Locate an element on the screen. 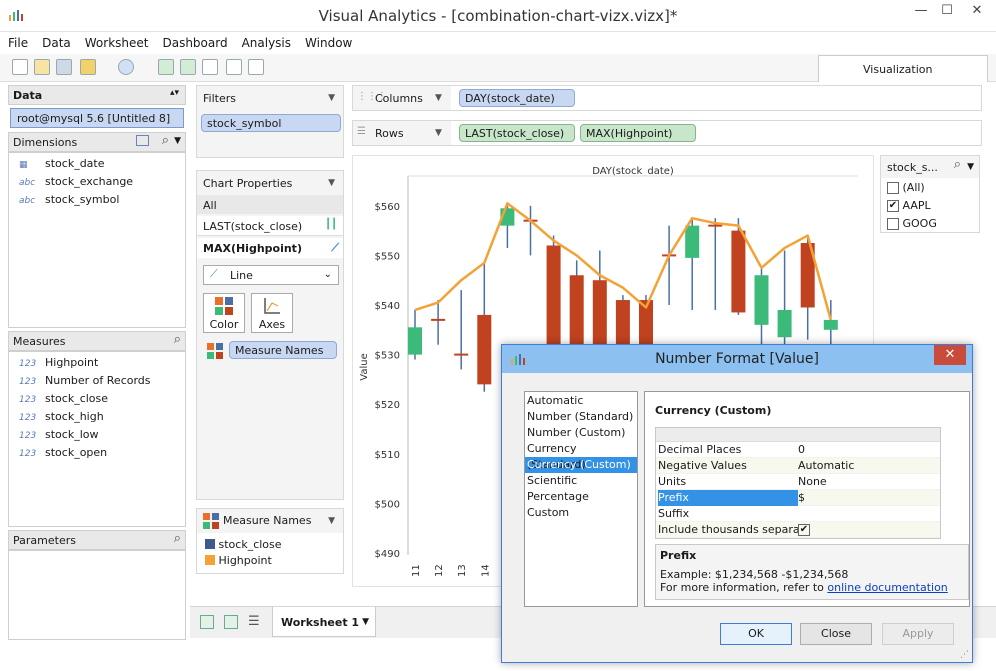 This screenshot has height=671, width=996. property-value: None is located at coordinates (812, 482).